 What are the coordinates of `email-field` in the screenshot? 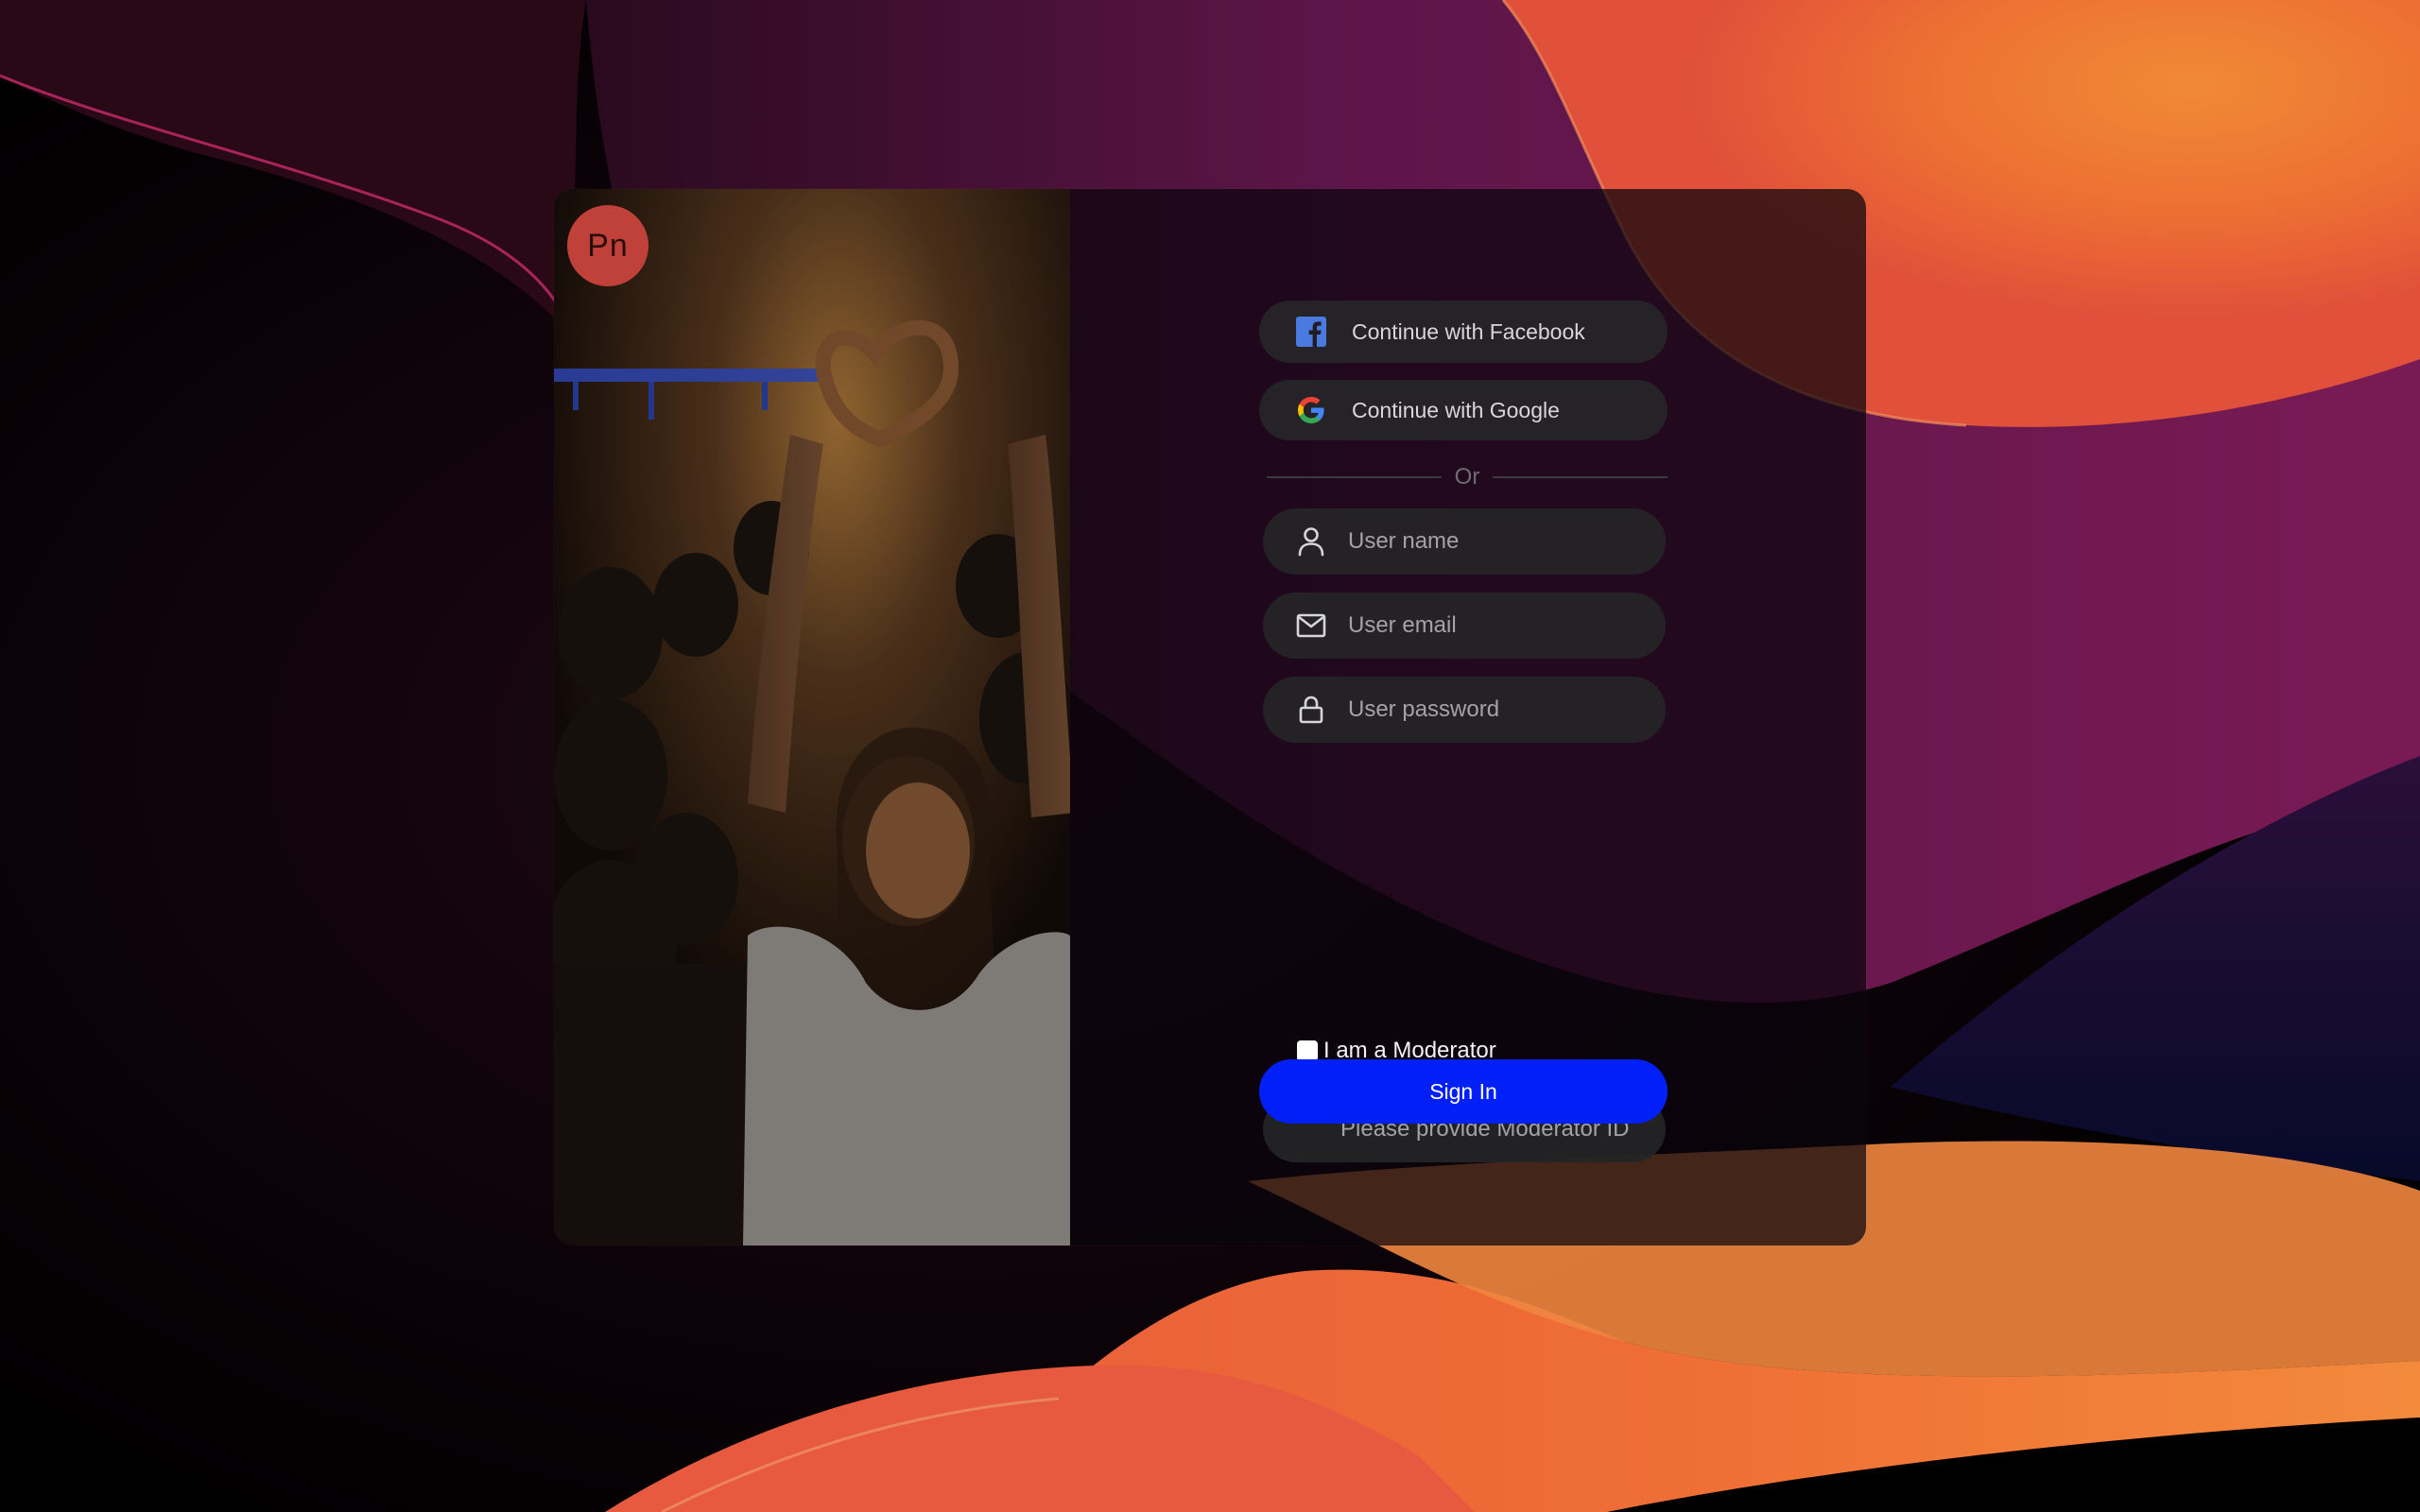 It's located at (1464, 626).